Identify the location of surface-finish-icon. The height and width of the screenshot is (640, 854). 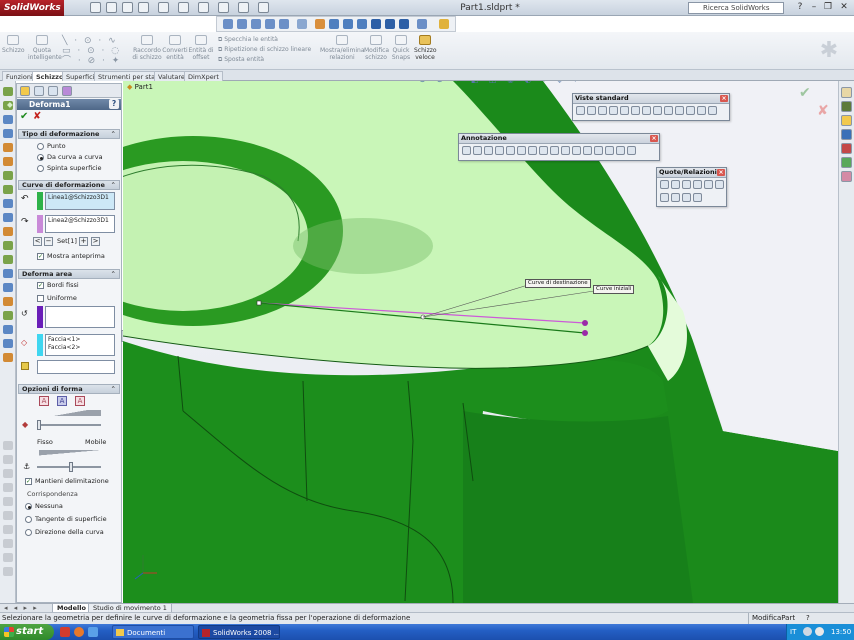
(499, 150).